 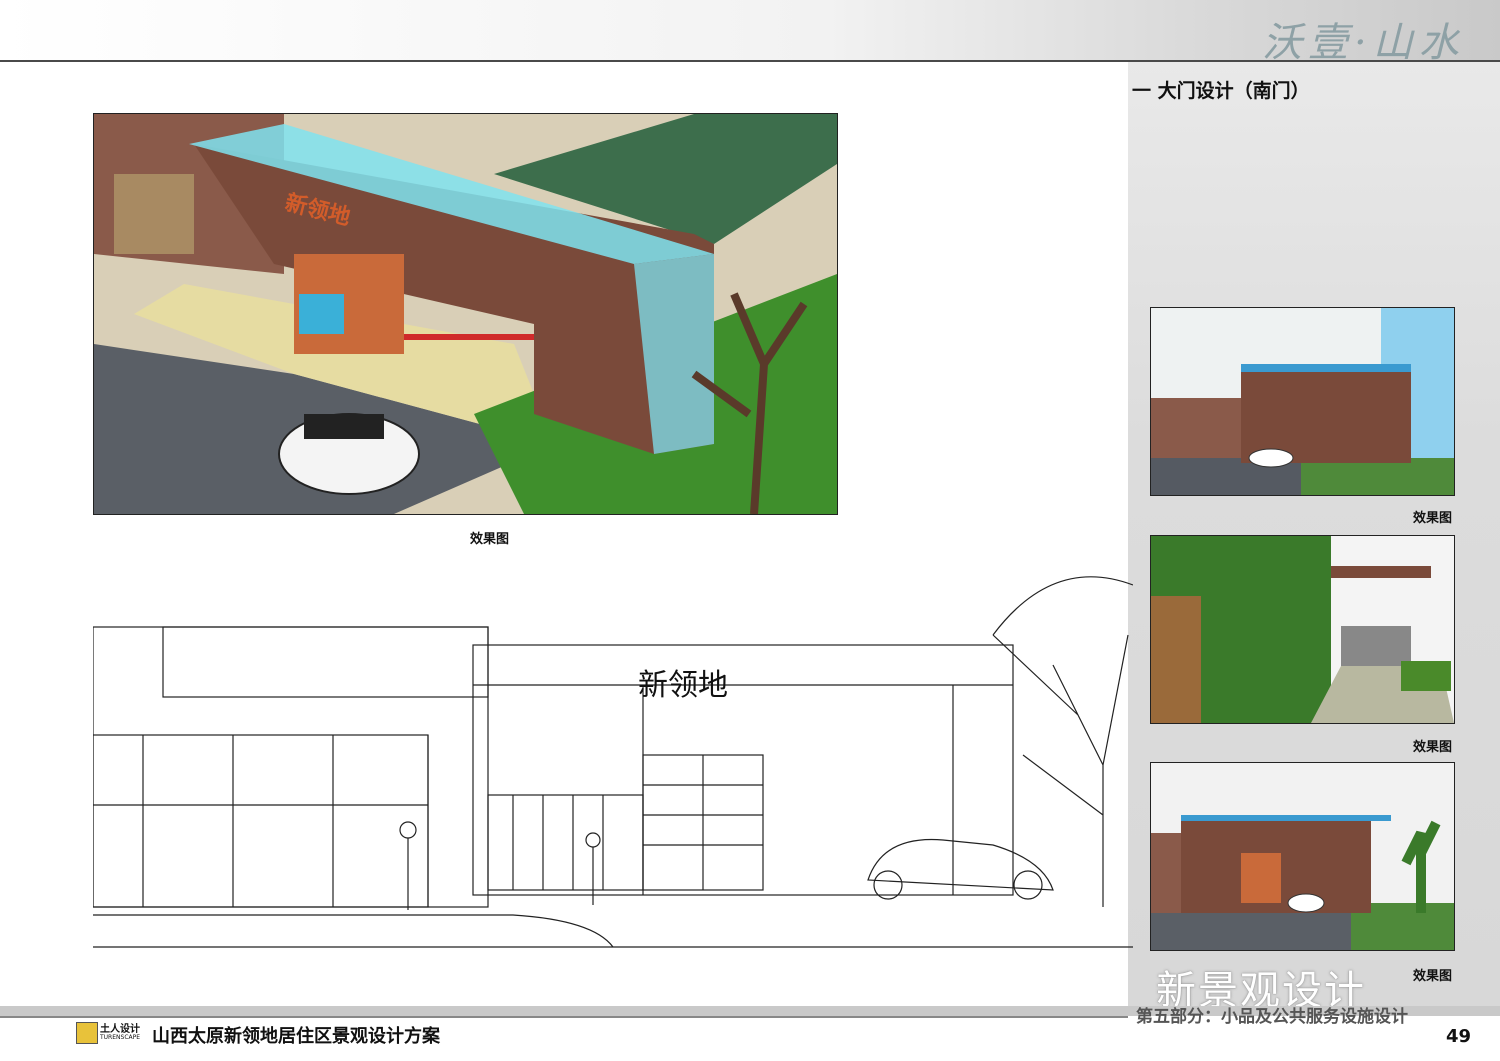 What do you see at coordinates (1433, 518) in the screenshot?
I see `thumbnail-1-caption: 效果图` at bounding box center [1433, 518].